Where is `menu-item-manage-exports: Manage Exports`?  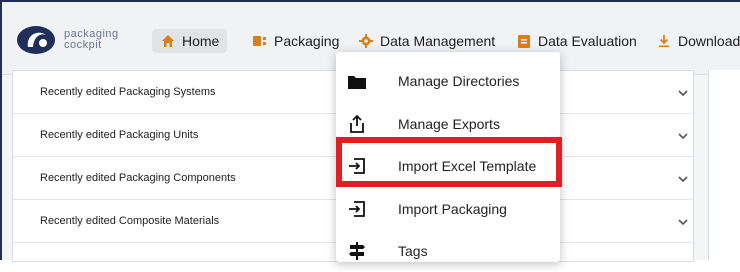 menu-item-manage-exports: Manage Exports is located at coordinates (448, 124).